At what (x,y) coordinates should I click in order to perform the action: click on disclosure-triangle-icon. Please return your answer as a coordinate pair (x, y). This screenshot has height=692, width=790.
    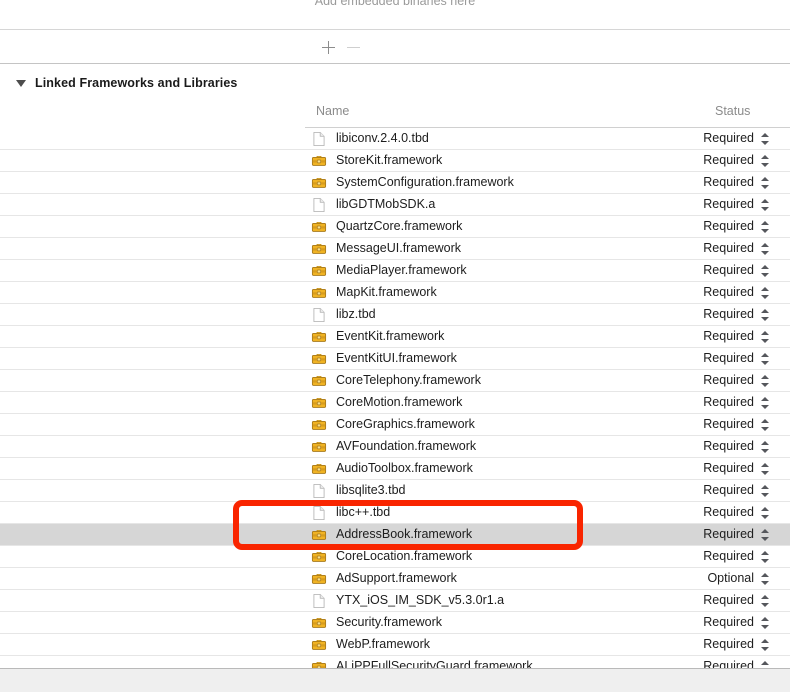
    Looking at the image, I should click on (21, 83).